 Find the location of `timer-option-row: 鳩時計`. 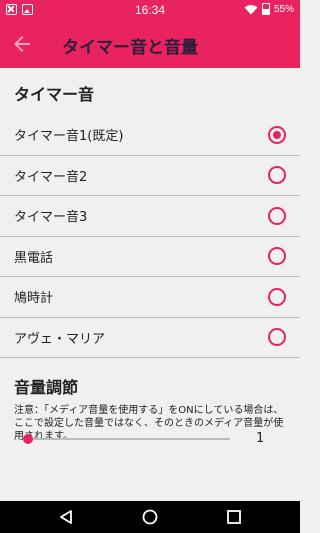

timer-option-row: 鳩時計 is located at coordinates (150, 297).